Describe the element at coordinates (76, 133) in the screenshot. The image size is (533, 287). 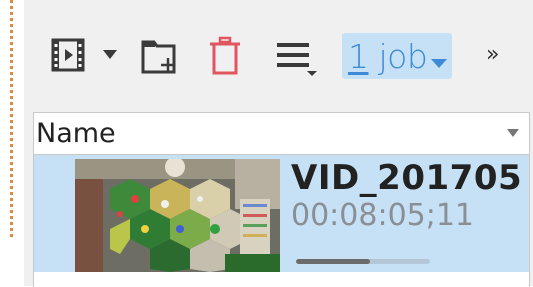
I see `column-title: Name` at that location.